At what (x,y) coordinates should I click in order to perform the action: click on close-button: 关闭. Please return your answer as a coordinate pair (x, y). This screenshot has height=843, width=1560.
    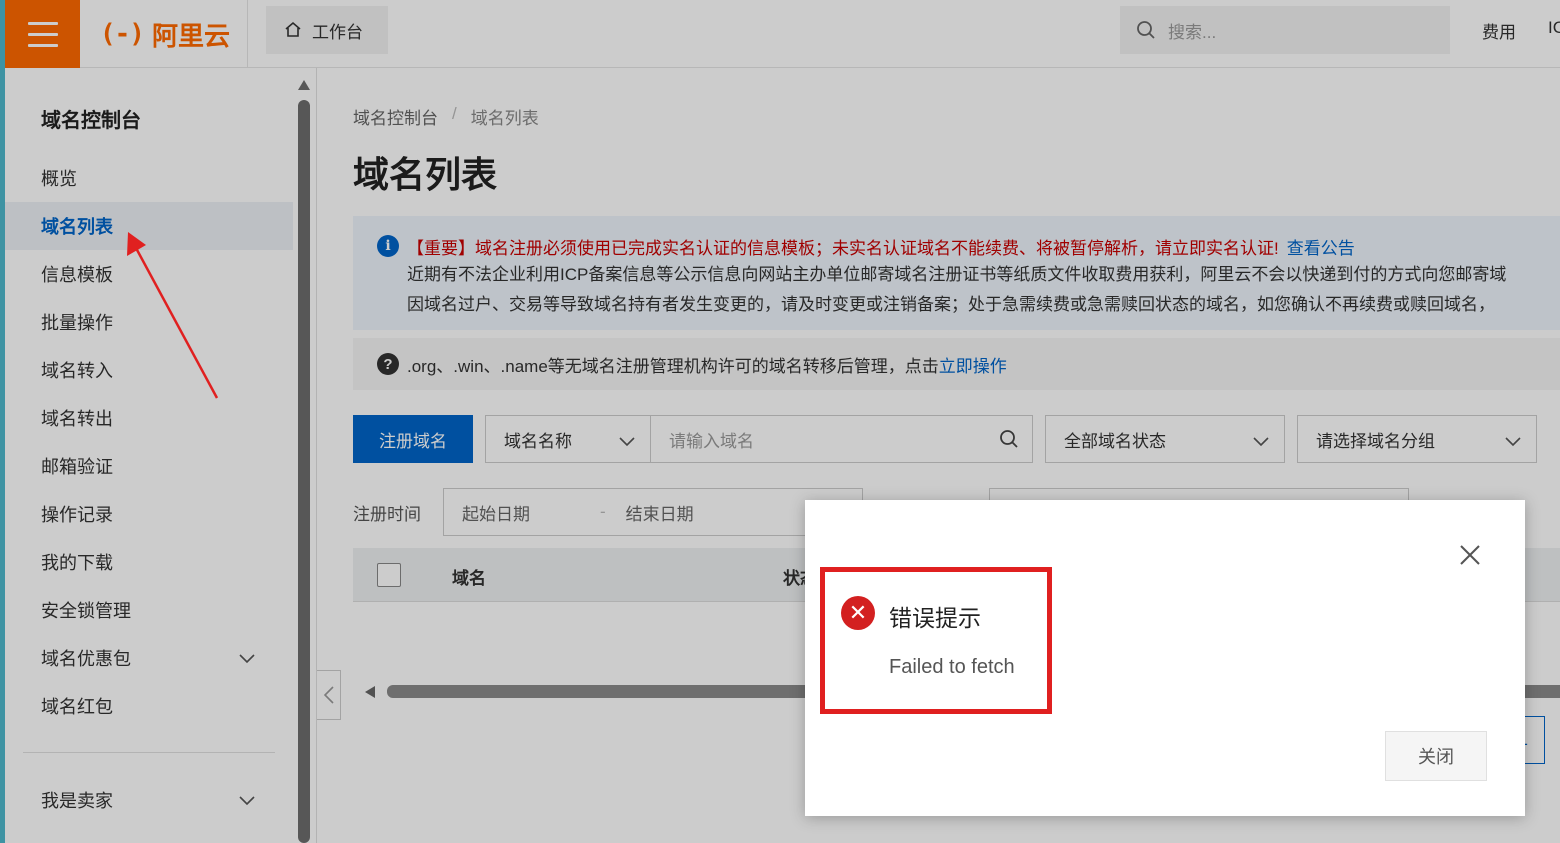
    Looking at the image, I should click on (1436, 756).